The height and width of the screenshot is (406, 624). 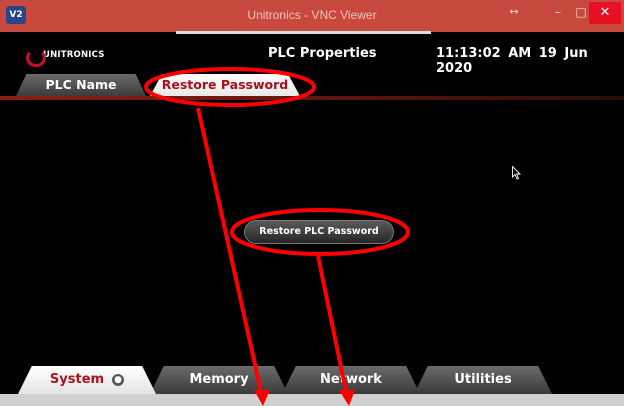 I want to click on bottom-tab-bar: Utilities Network Memory System ●, so click(x=312, y=379).